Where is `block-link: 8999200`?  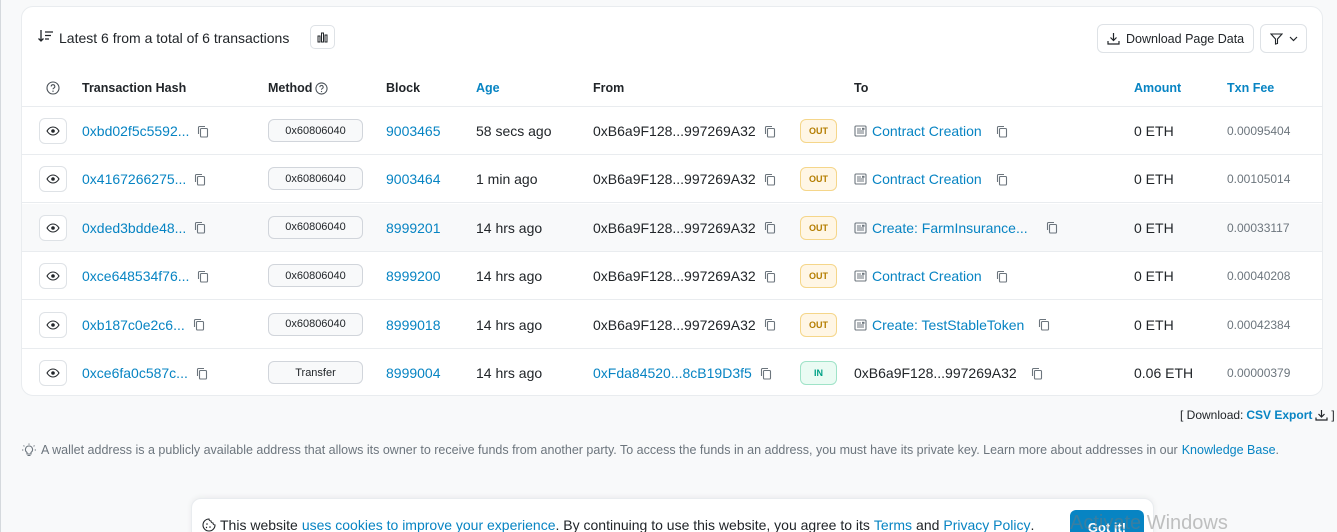
block-link: 8999200 is located at coordinates (413, 276).